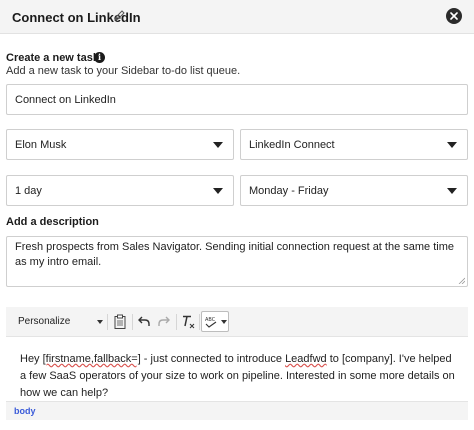 This screenshot has width=474, height=430. Describe the element at coordinates (25, 411) in the screenshot. I see `element-path: body` at that location.